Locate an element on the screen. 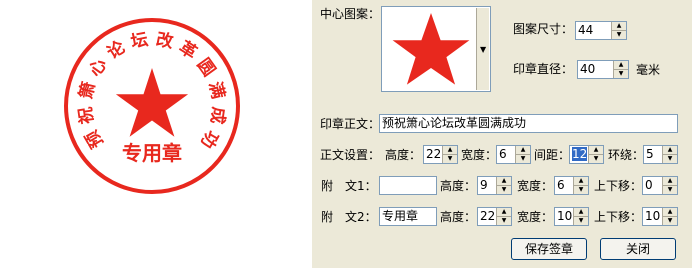  seal-ring-char: 革 is located at coordinates (188, 50).